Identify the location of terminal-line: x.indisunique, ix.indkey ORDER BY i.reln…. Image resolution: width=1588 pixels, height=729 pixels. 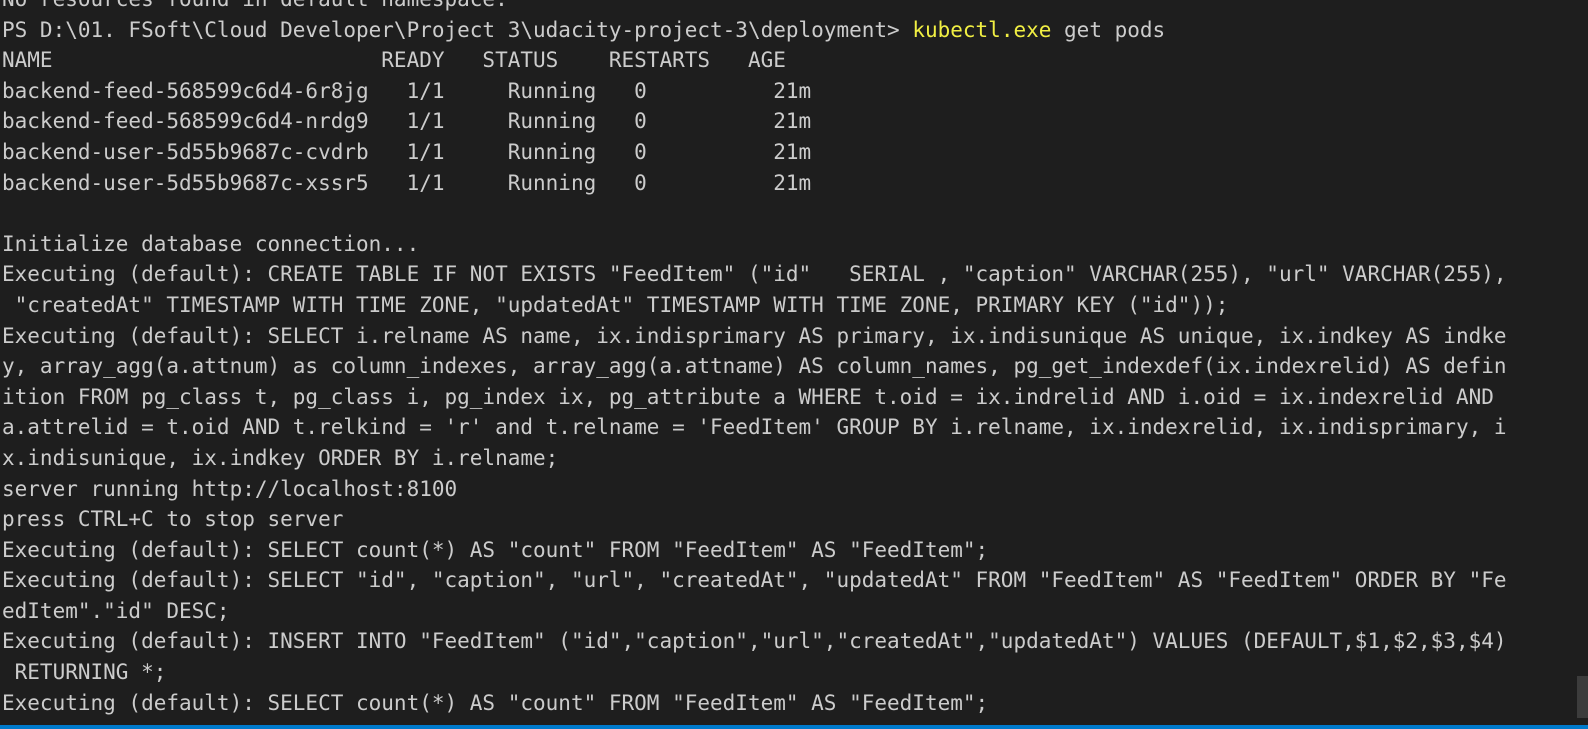
(280, 457).